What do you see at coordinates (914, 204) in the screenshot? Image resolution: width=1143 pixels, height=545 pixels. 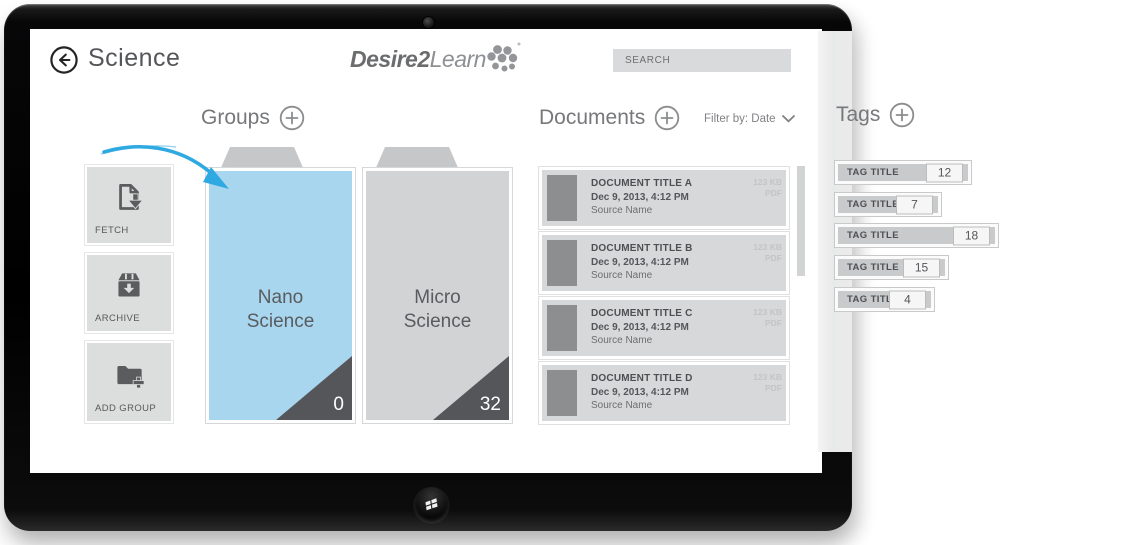 I see `tag-count-badge: 7` at bounding box center [914, 204].